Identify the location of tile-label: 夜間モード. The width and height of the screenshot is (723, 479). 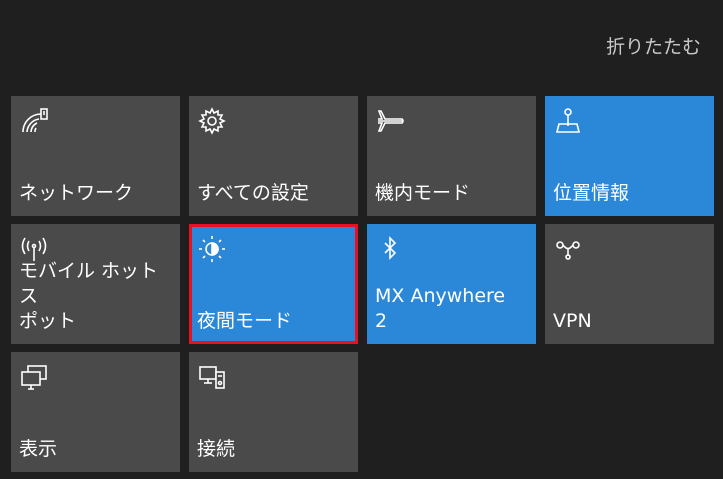
(245, 321).